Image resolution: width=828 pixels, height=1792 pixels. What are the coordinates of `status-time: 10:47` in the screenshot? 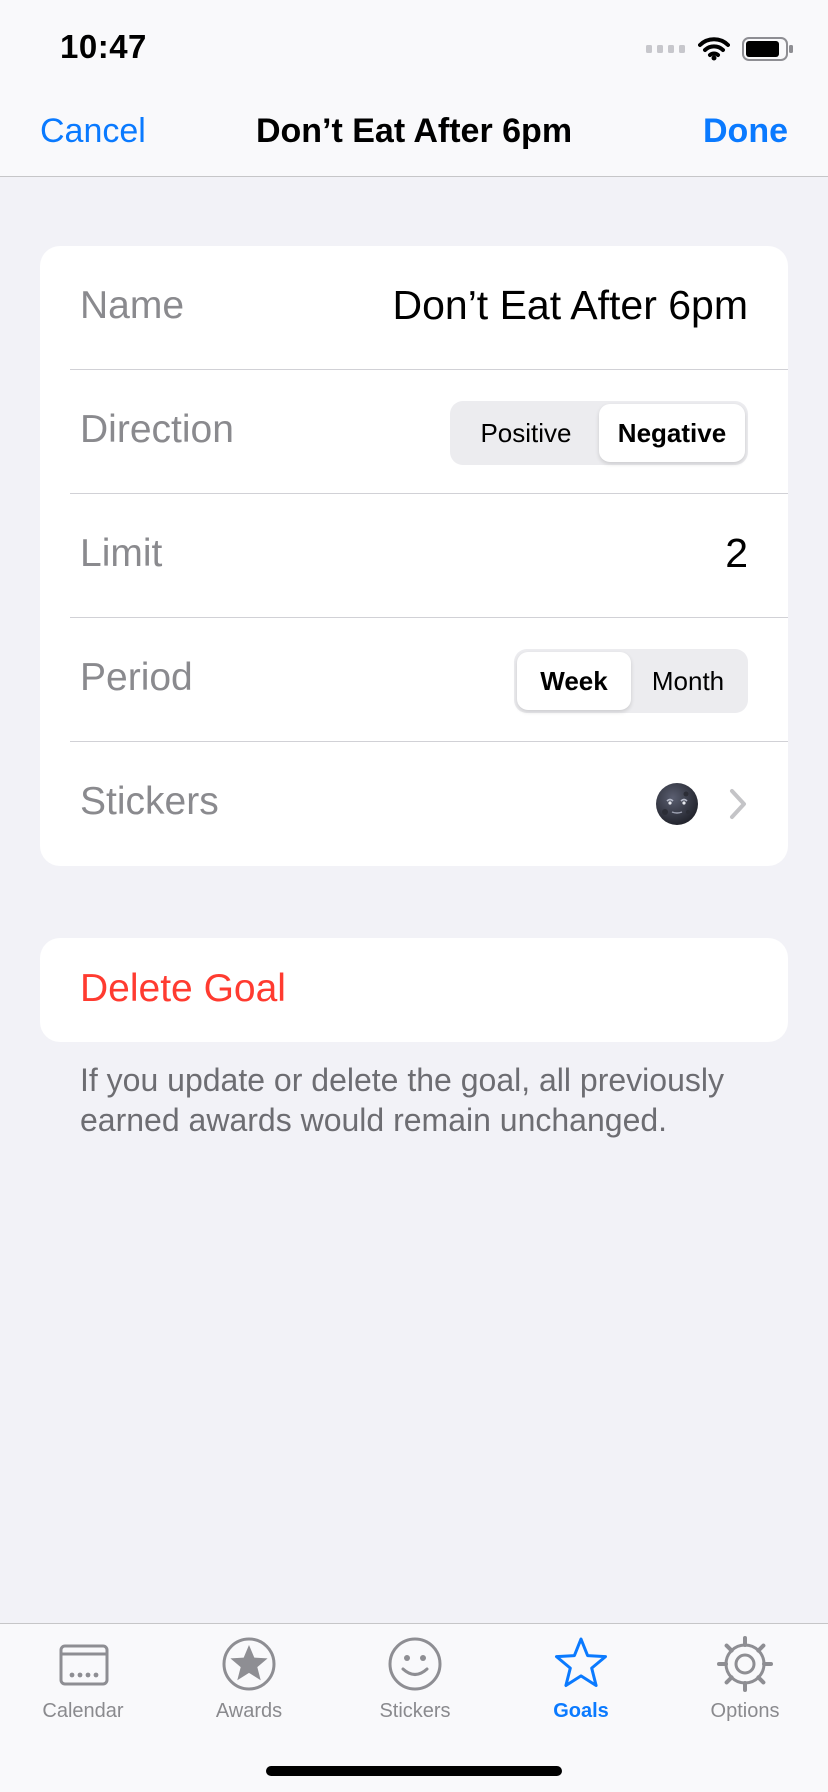 It's located at (103, 46).